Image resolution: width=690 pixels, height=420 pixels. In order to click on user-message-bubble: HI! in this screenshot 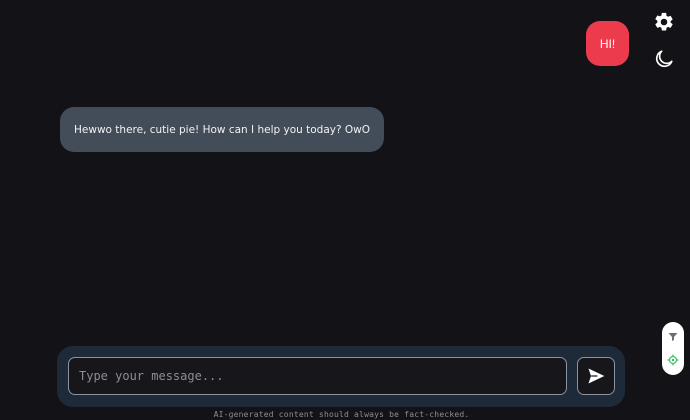, I will do `click(607, 43)`.